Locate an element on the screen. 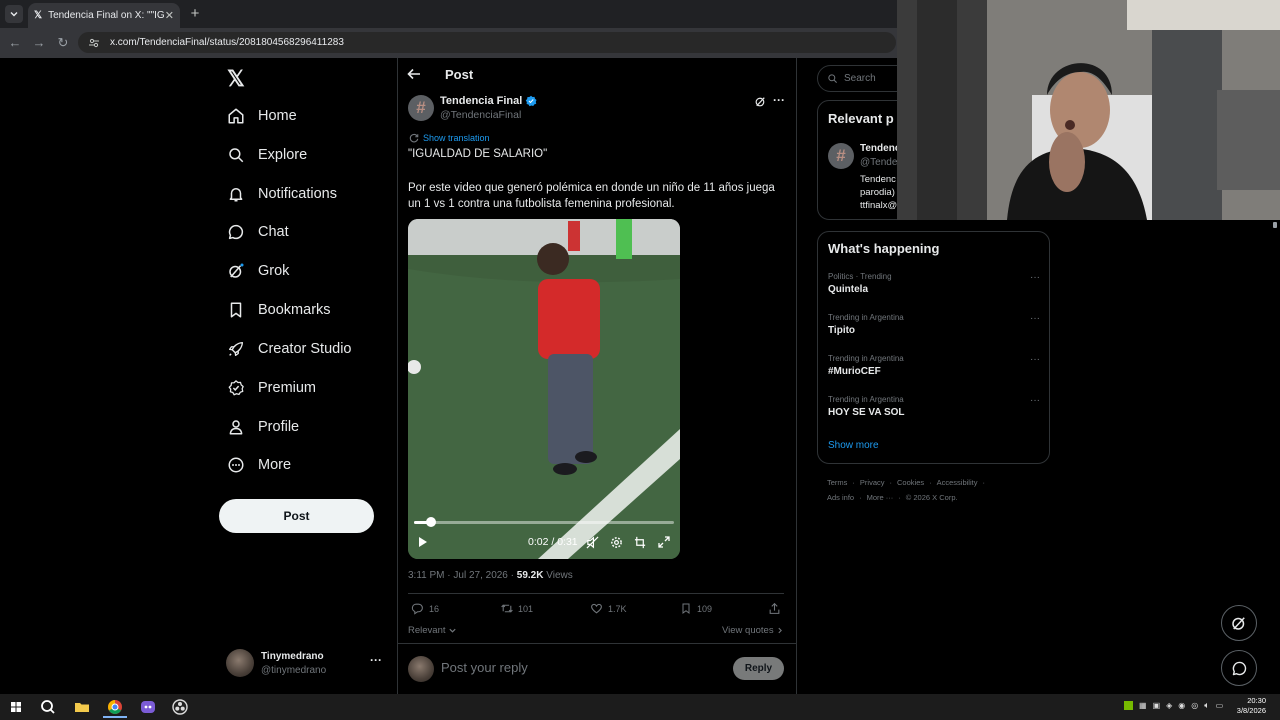 The height and width of the screenshot is (720, 1280). account-handle: @tinymedrano is located at coordinates (294, 670).